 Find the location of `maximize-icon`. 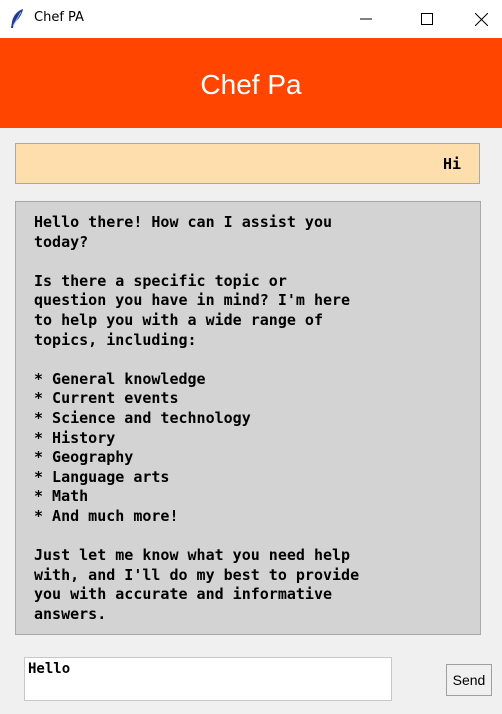

maximize-icon is located at coordinates (427, 19).